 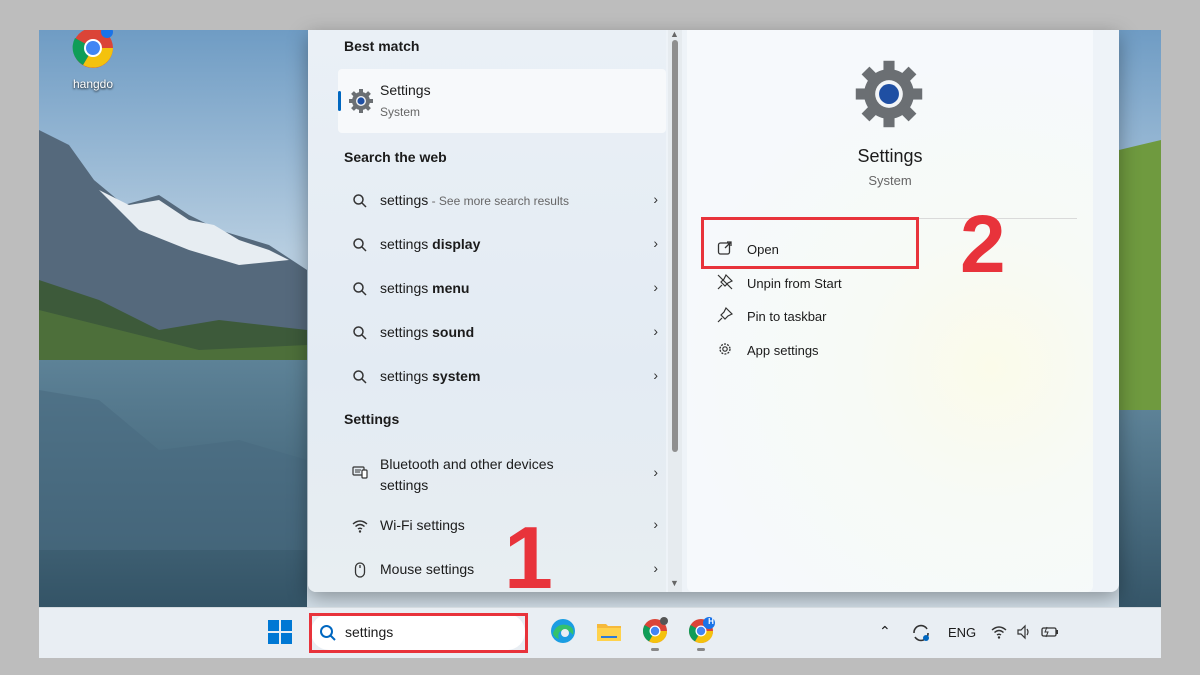 What do you see at coordinates (921, 633) in the screenshot?
I see `sync-icon` at bounding box center [921, 633].